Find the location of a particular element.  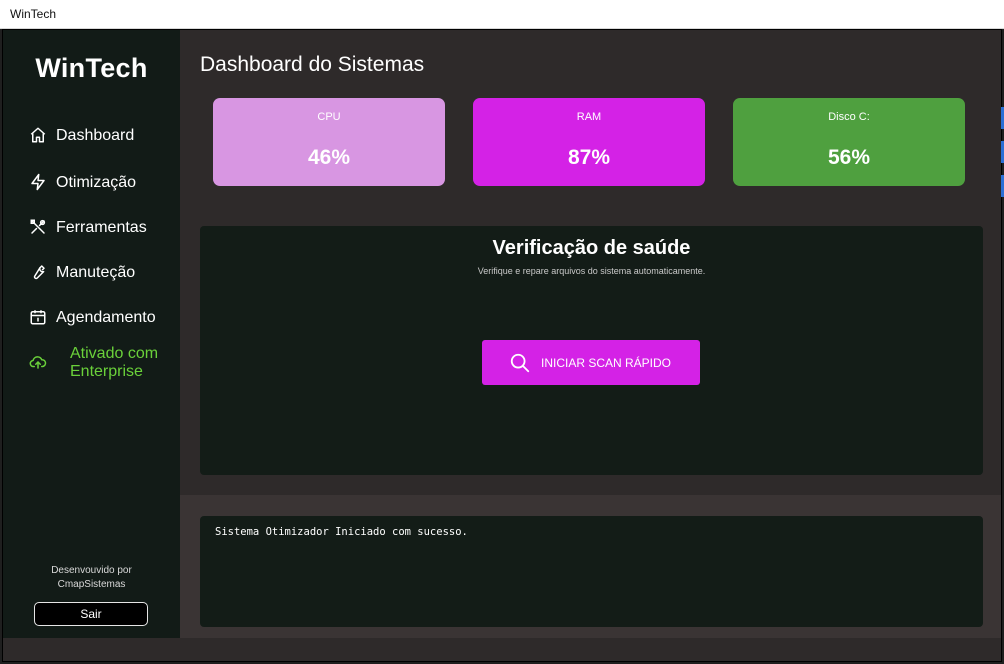

ram-card: RAM 87% is located at coordinates (589, 142).